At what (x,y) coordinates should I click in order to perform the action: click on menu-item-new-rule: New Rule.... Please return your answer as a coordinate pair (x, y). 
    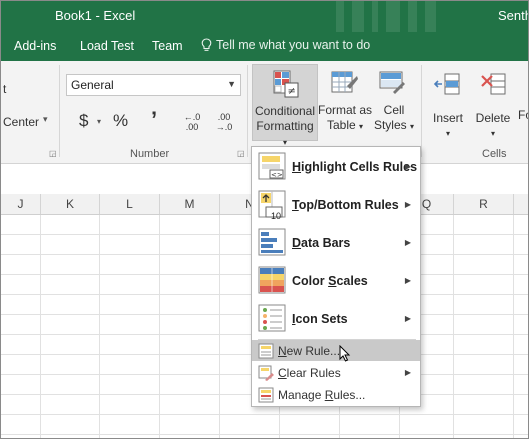
    Looking at the image, I should click on (336, 351).